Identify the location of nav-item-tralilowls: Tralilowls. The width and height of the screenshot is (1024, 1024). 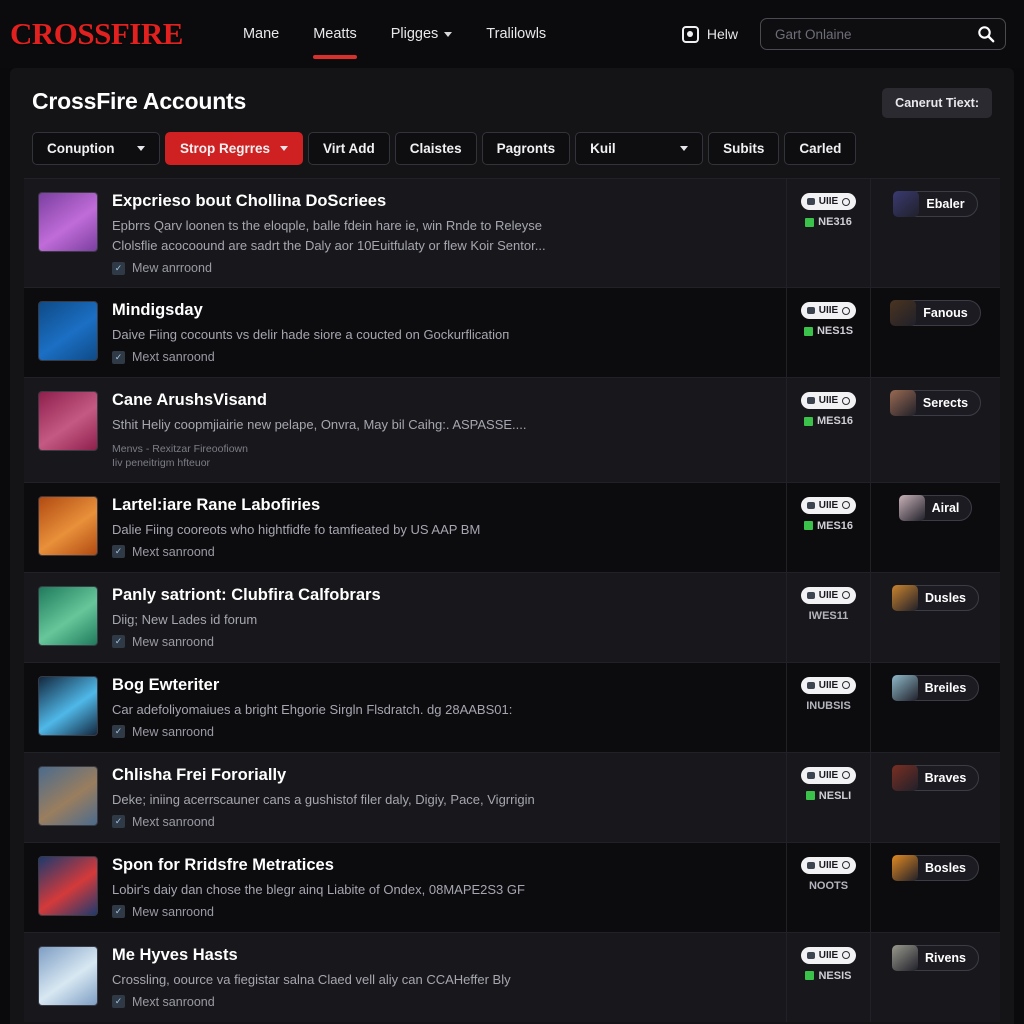
(516, 34).